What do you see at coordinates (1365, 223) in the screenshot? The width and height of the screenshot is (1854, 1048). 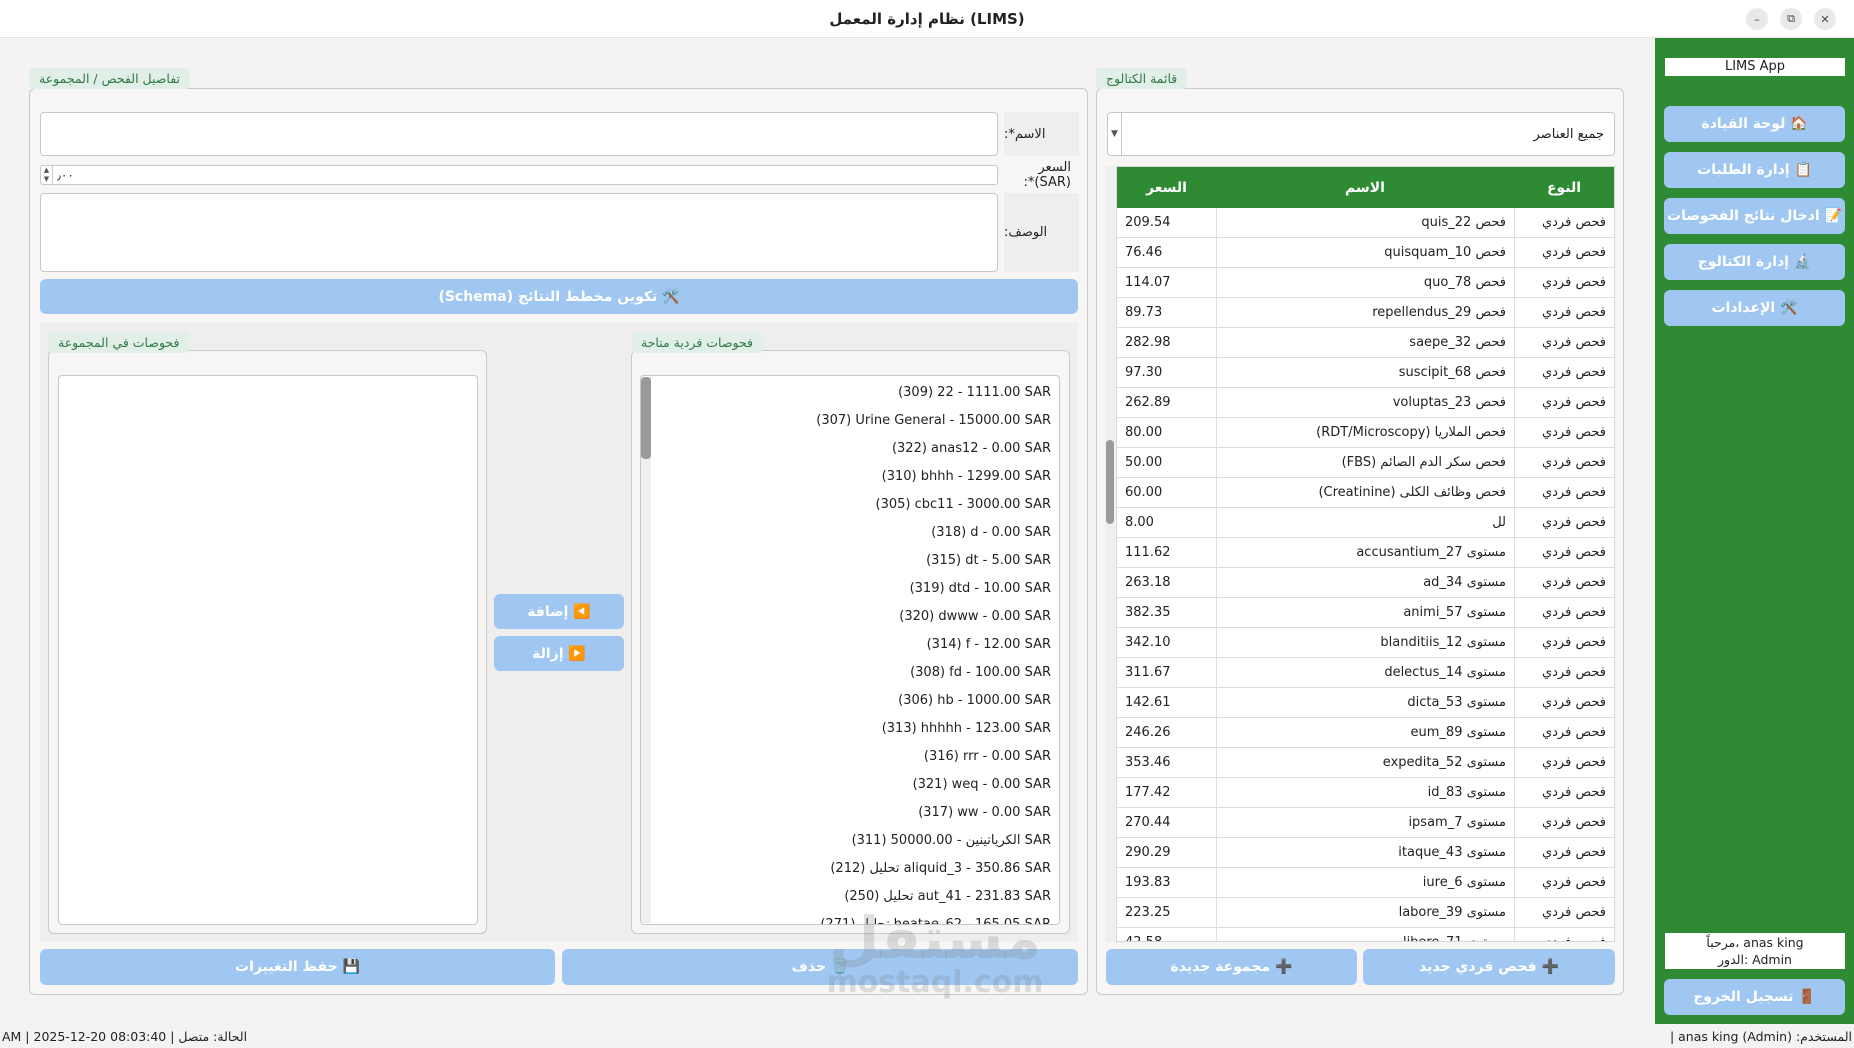 I see `table-row: فحص فردي فحص quis_22 209.54` at bounding box center [1365, 223].